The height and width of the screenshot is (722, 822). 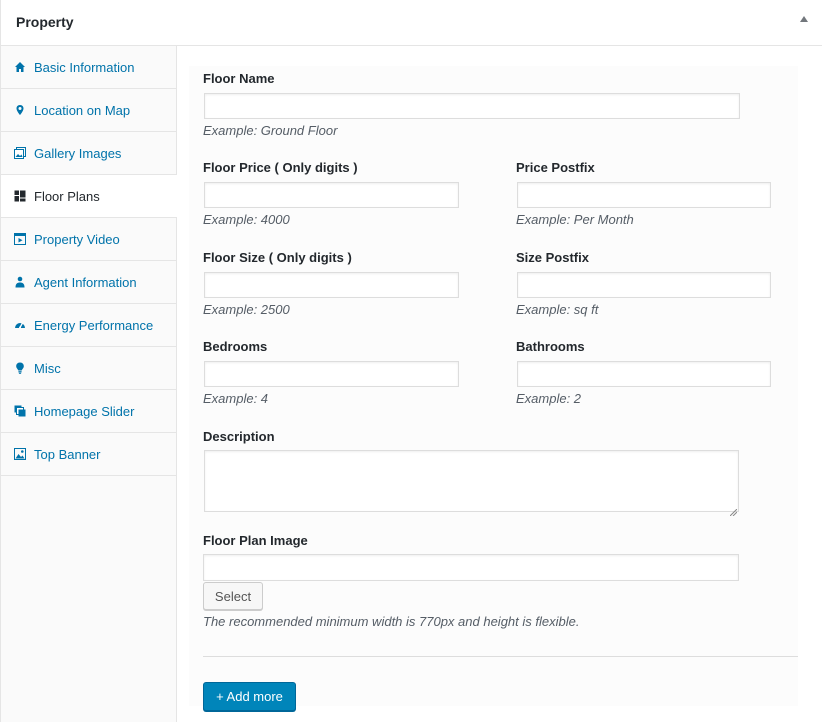 What do you see at coordinates (45, 22) in the screenshot?
I see `metabox-title: Property` at bounding box center [45, 22].